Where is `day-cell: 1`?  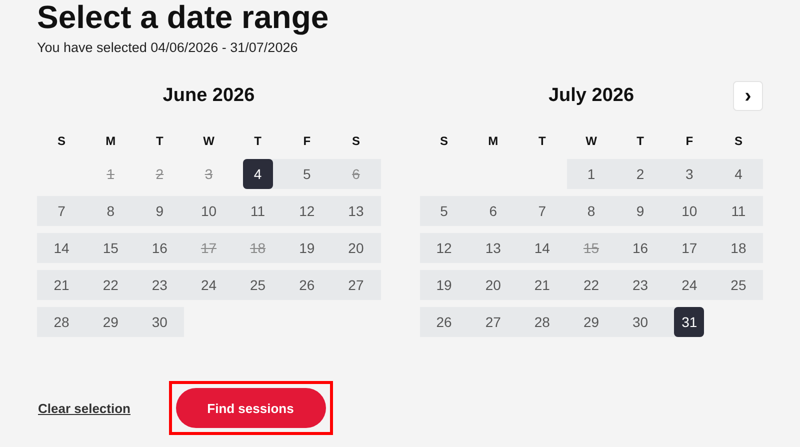
day-cell: 1 is located at coordinates (591, 174).